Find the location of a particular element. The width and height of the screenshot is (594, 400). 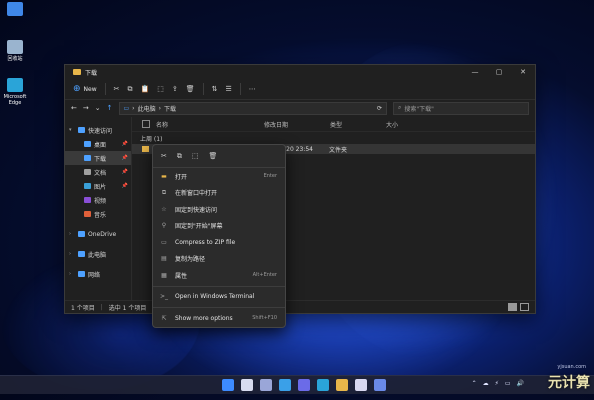

new-button-label: New is located at coordinates (90, 89).